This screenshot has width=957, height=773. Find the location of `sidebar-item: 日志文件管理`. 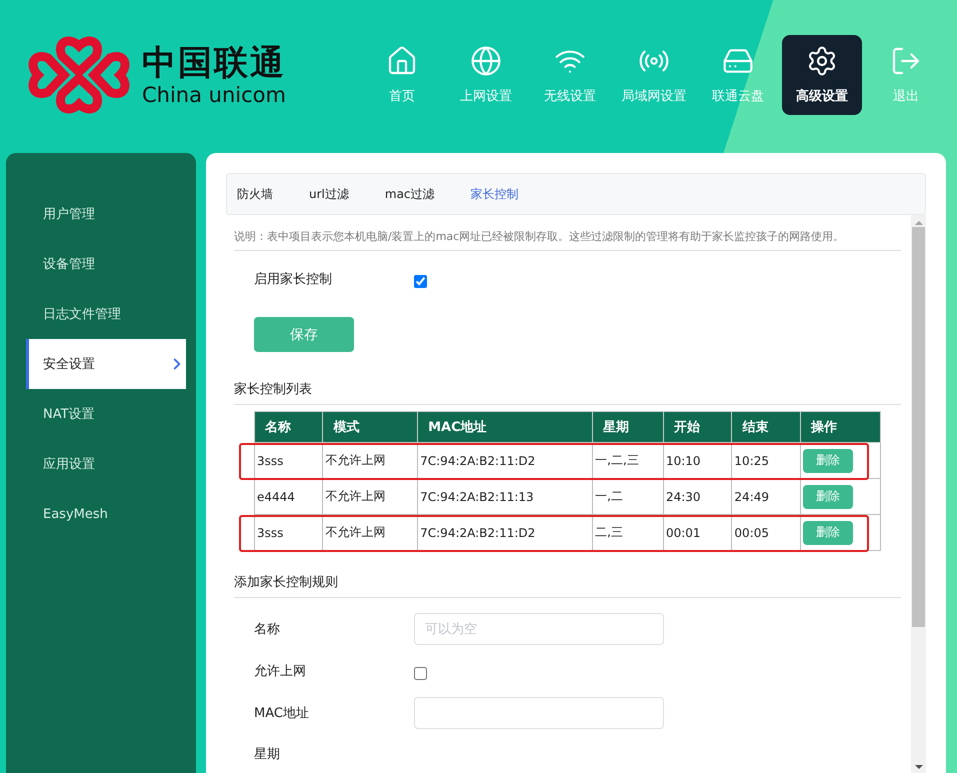

sidebar-item: 日志文件管理 is located at coordinates (106, 314).